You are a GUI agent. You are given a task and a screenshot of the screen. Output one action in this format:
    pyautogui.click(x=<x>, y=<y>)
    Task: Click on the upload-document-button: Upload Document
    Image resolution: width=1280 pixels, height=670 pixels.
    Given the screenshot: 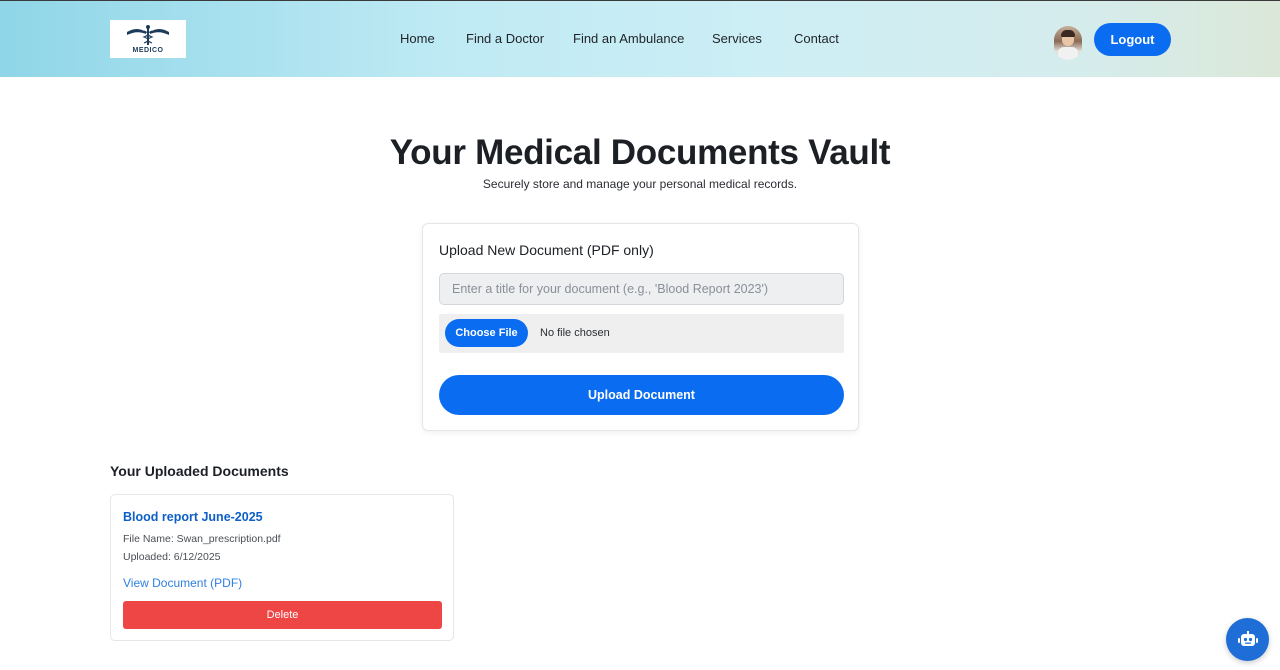 What is the action you would take?
    pyautogui.click(x=641, y=395)
    